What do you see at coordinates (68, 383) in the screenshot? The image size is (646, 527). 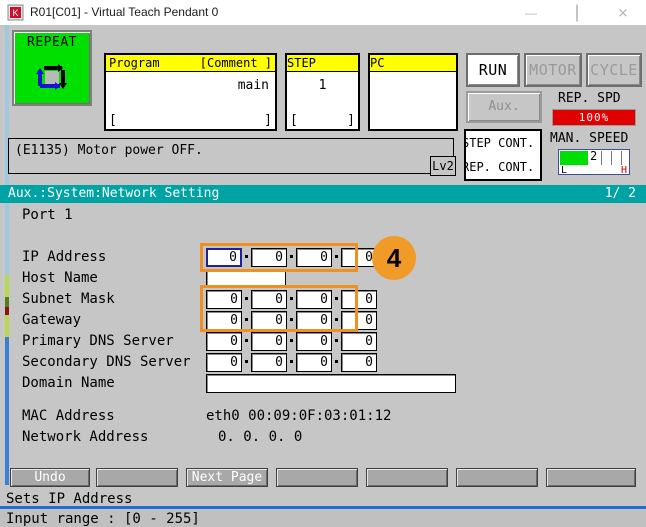 I see `label-domain-name: Domain Name` at bounding box center [68, 383].